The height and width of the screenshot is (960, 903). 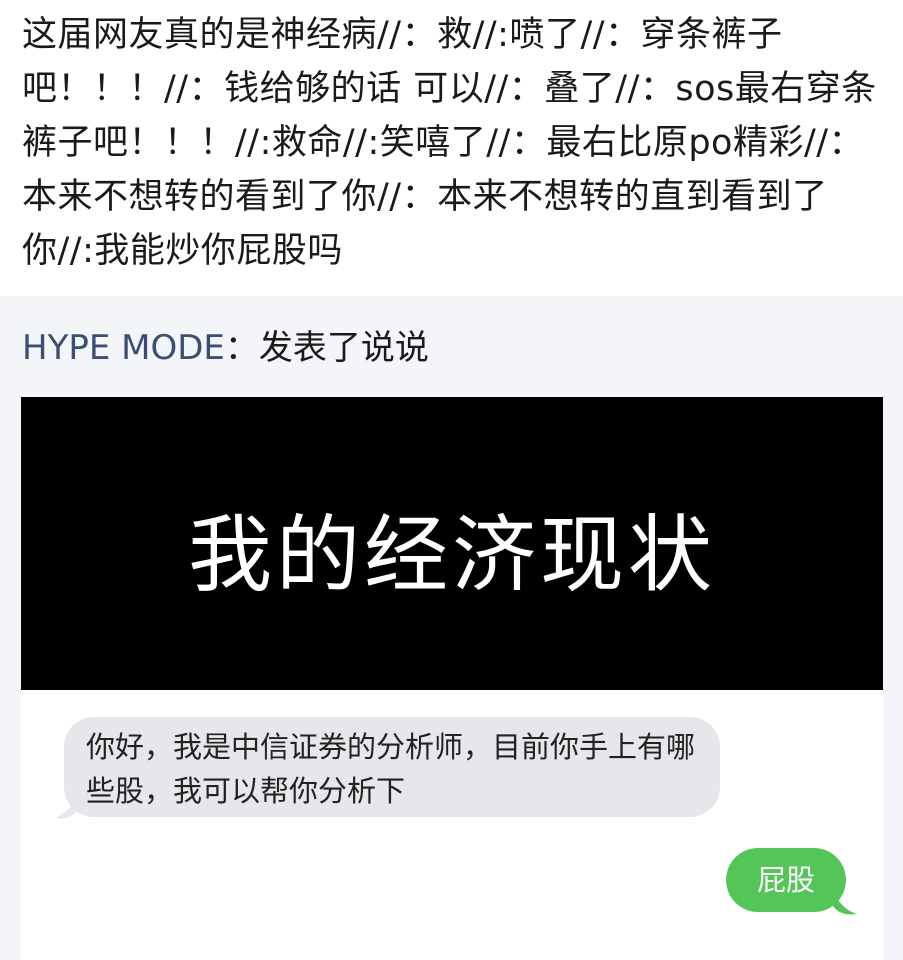 I want to click on meme-caption: 我的经济现状, so click(x=451, y=555).